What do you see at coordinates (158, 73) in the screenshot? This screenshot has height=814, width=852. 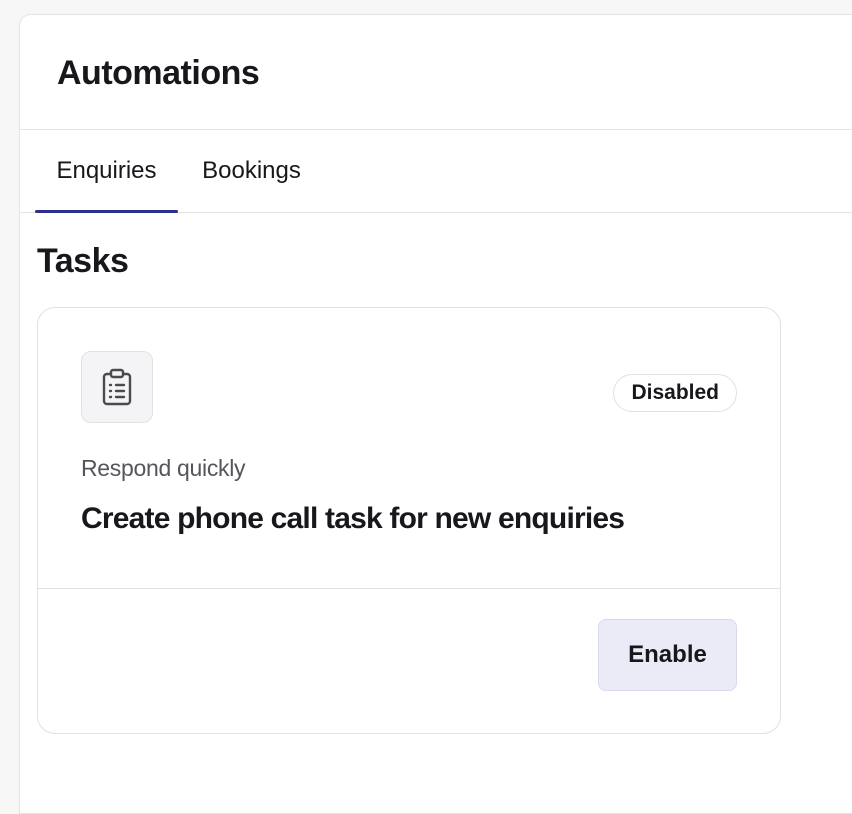 I see `page-title: Automations` at bounding box center [158, 73].